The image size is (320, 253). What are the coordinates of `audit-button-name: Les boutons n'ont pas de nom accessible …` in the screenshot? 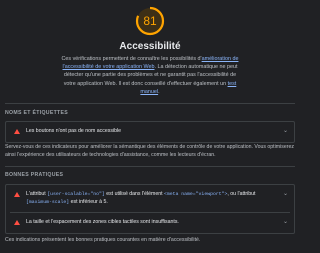 It's located at (150, 132).